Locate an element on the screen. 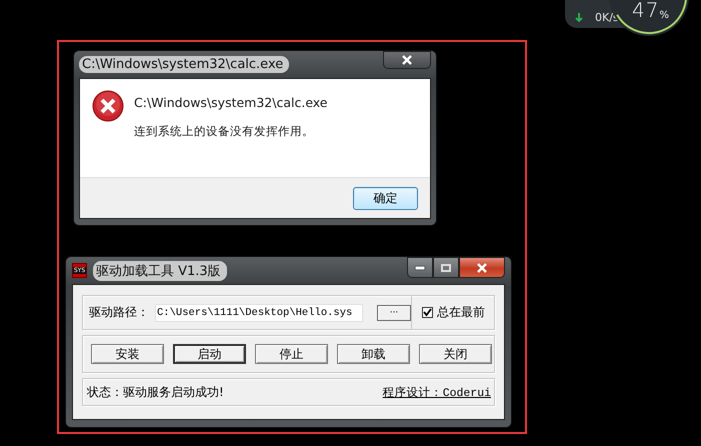 This screenshot has height=446, width=701. path-field: C:\Users\1111\Desktop\Hello.sys is located at coordinates (259, 313).